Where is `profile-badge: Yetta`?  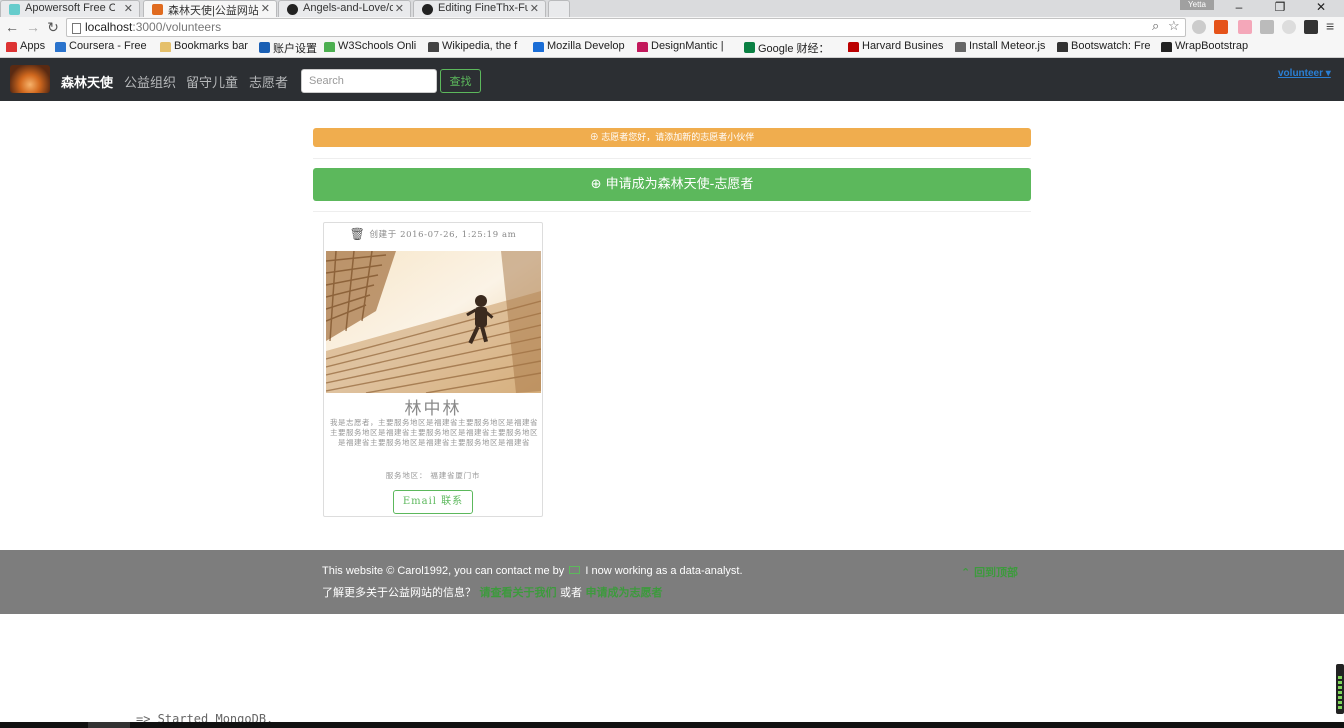
profile-badge: Yetta is located at coordinates (1197, 5).